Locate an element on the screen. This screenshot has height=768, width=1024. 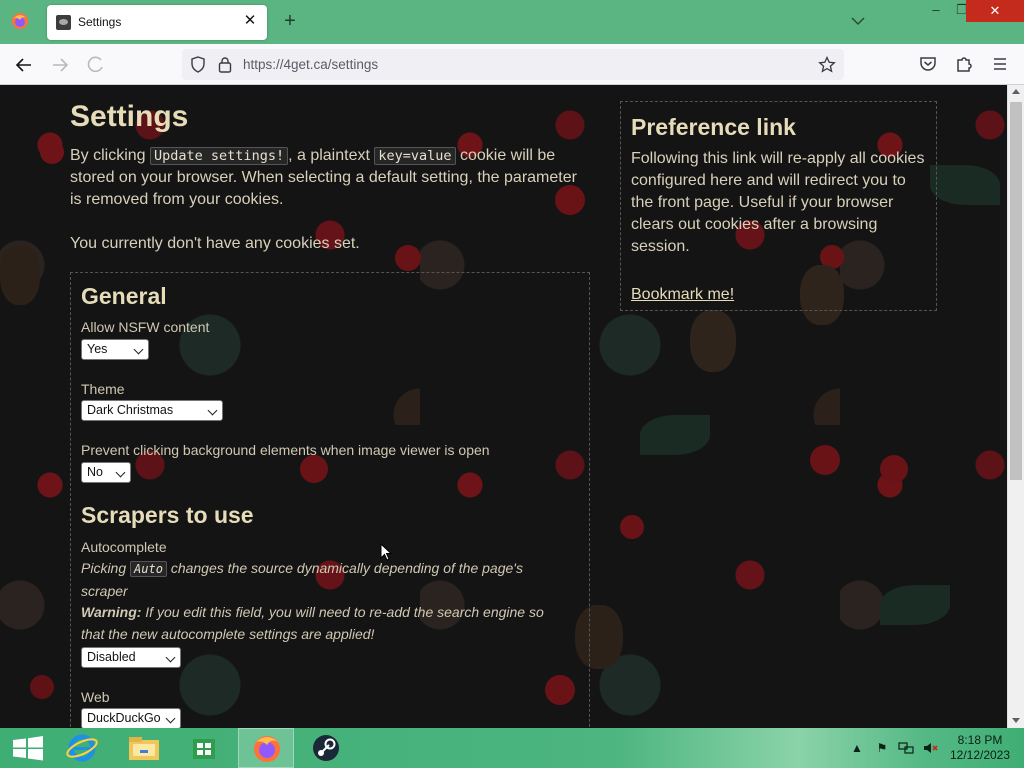
theme-select: Dark Christmas is located at coordinates (152, 410).